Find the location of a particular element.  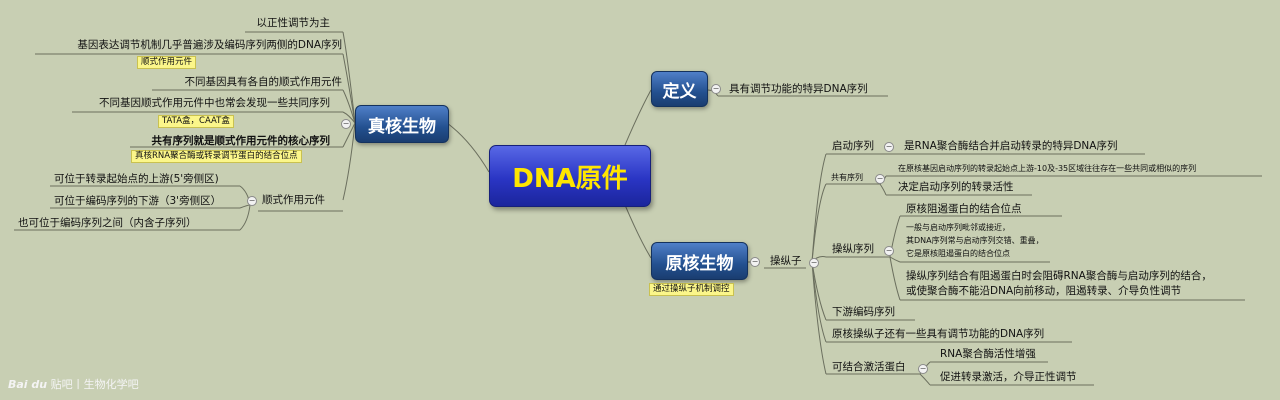

operator-text-3-line-1: 操纵序列结合有阻遏蛋白时会阻碍RNA聚合酶与启动序列的结合， is located at coordinates (1059, 276).